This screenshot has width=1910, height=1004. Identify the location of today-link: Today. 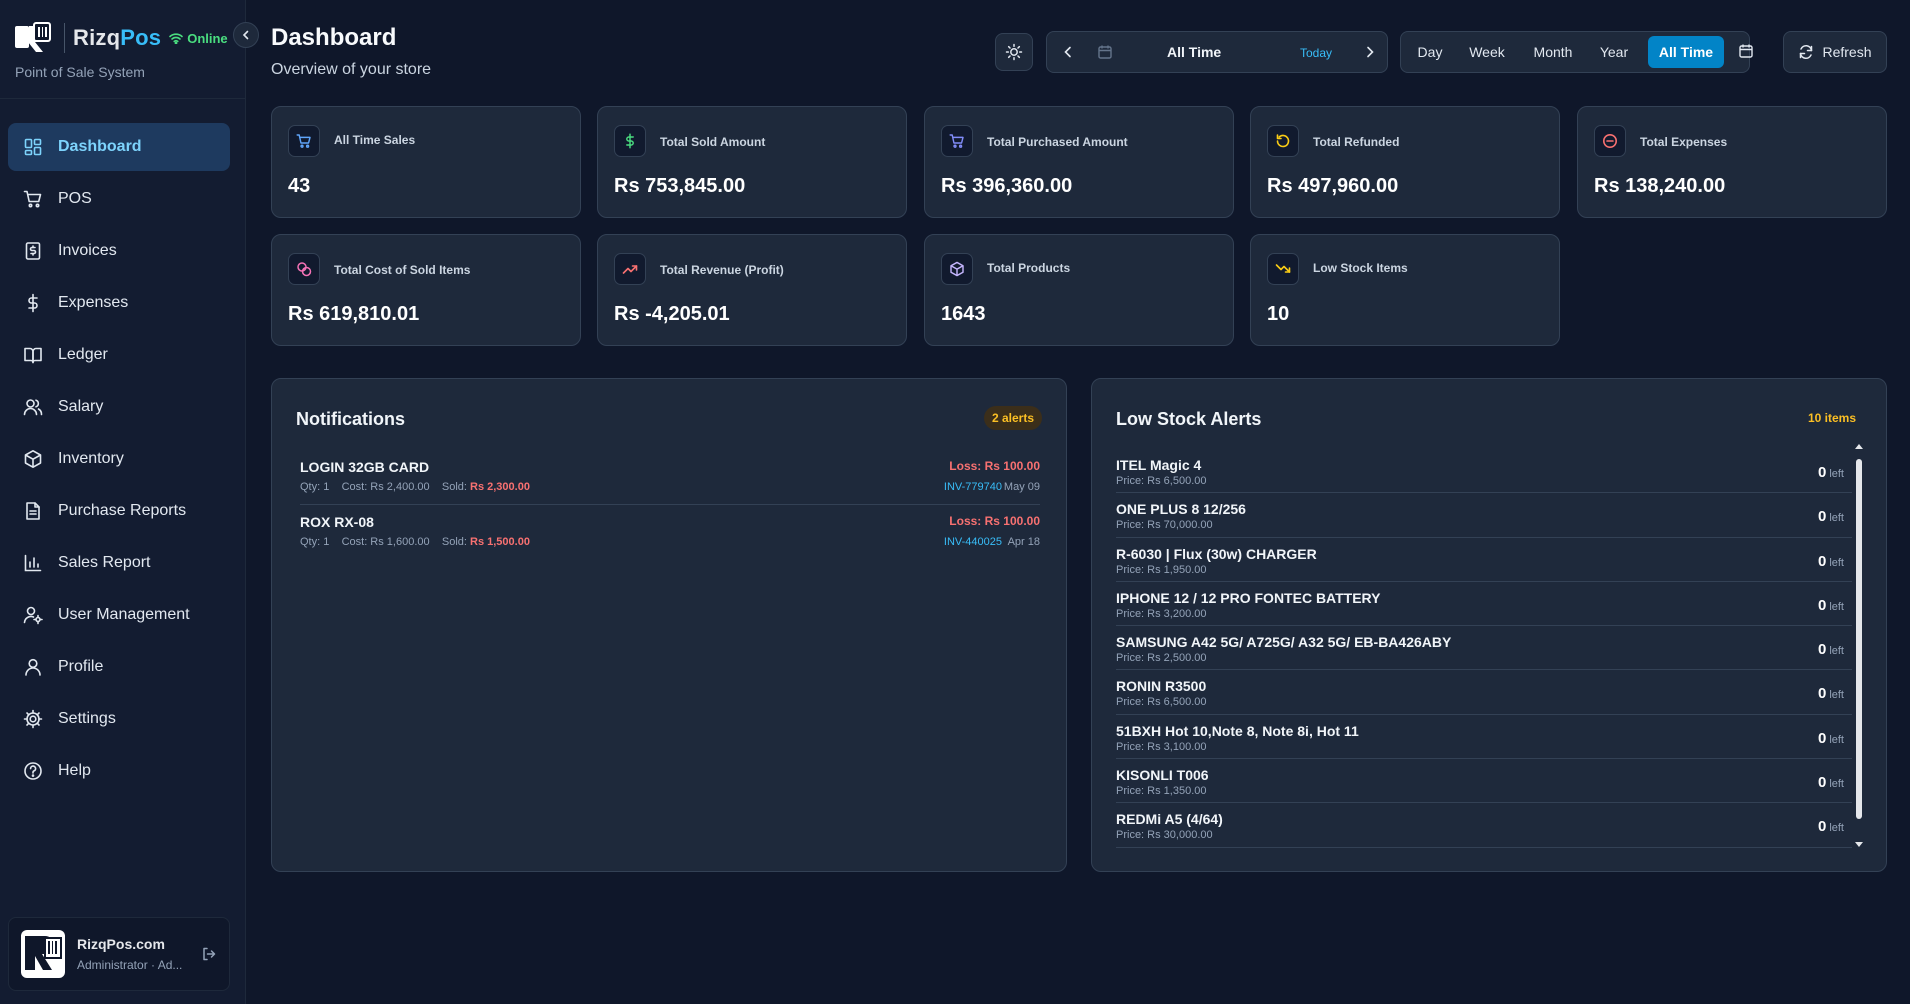
(1316, 53).